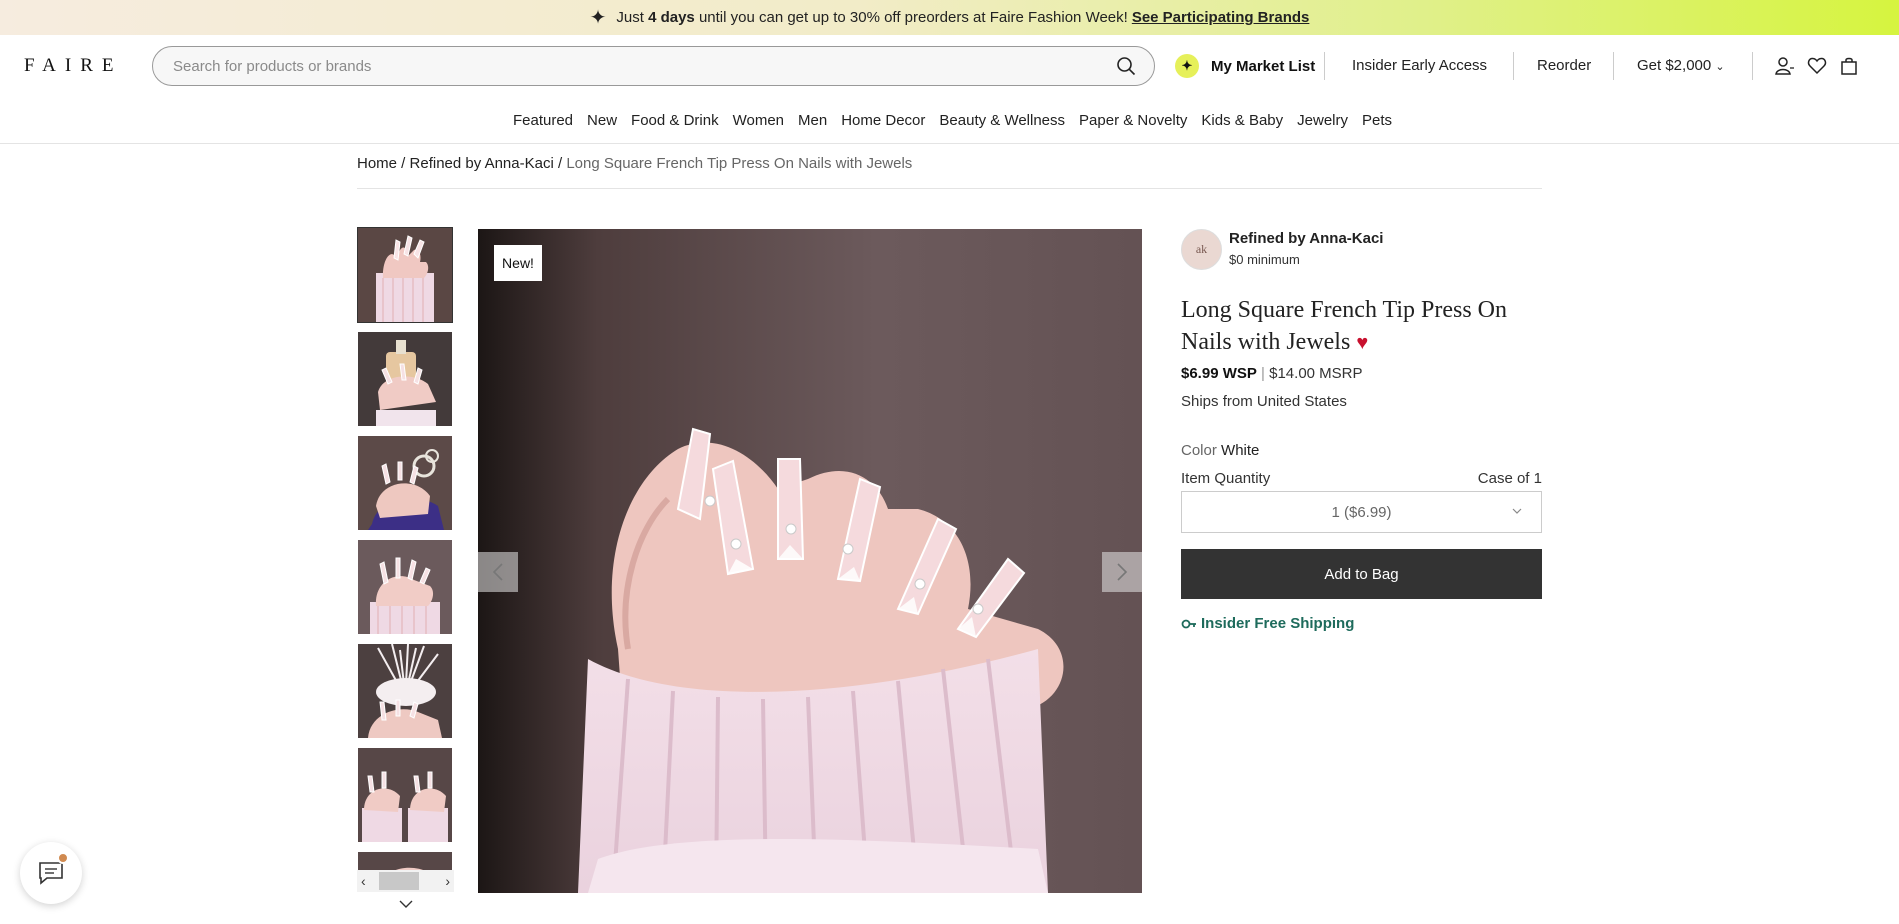 Image resolution: width=1899 pixels, height=924 pixels. What do you see at coordinates (1316, 373) in the screenshot?
I see `msrp-price: $14.00 MSRP` at bounding box center [1316, 373].